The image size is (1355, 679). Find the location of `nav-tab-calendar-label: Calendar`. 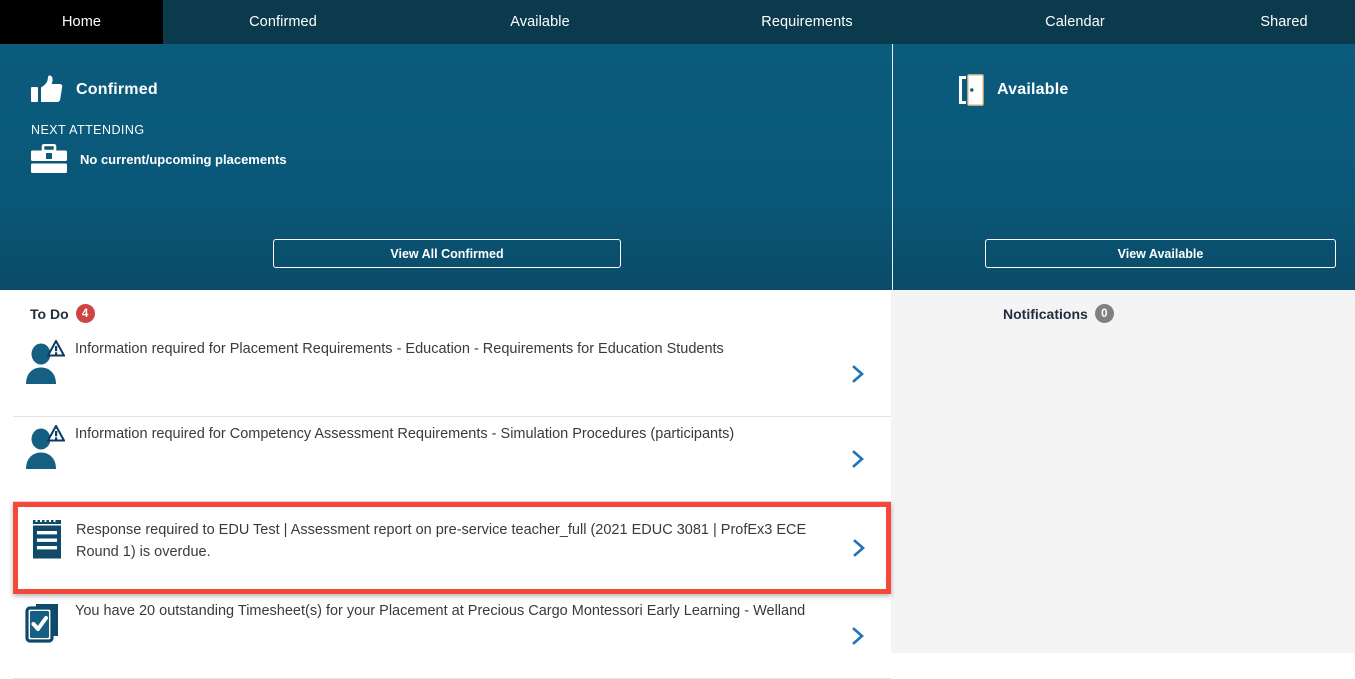

nav-tab-calendar-label: Calendar is located at coordinates (1075, 22).